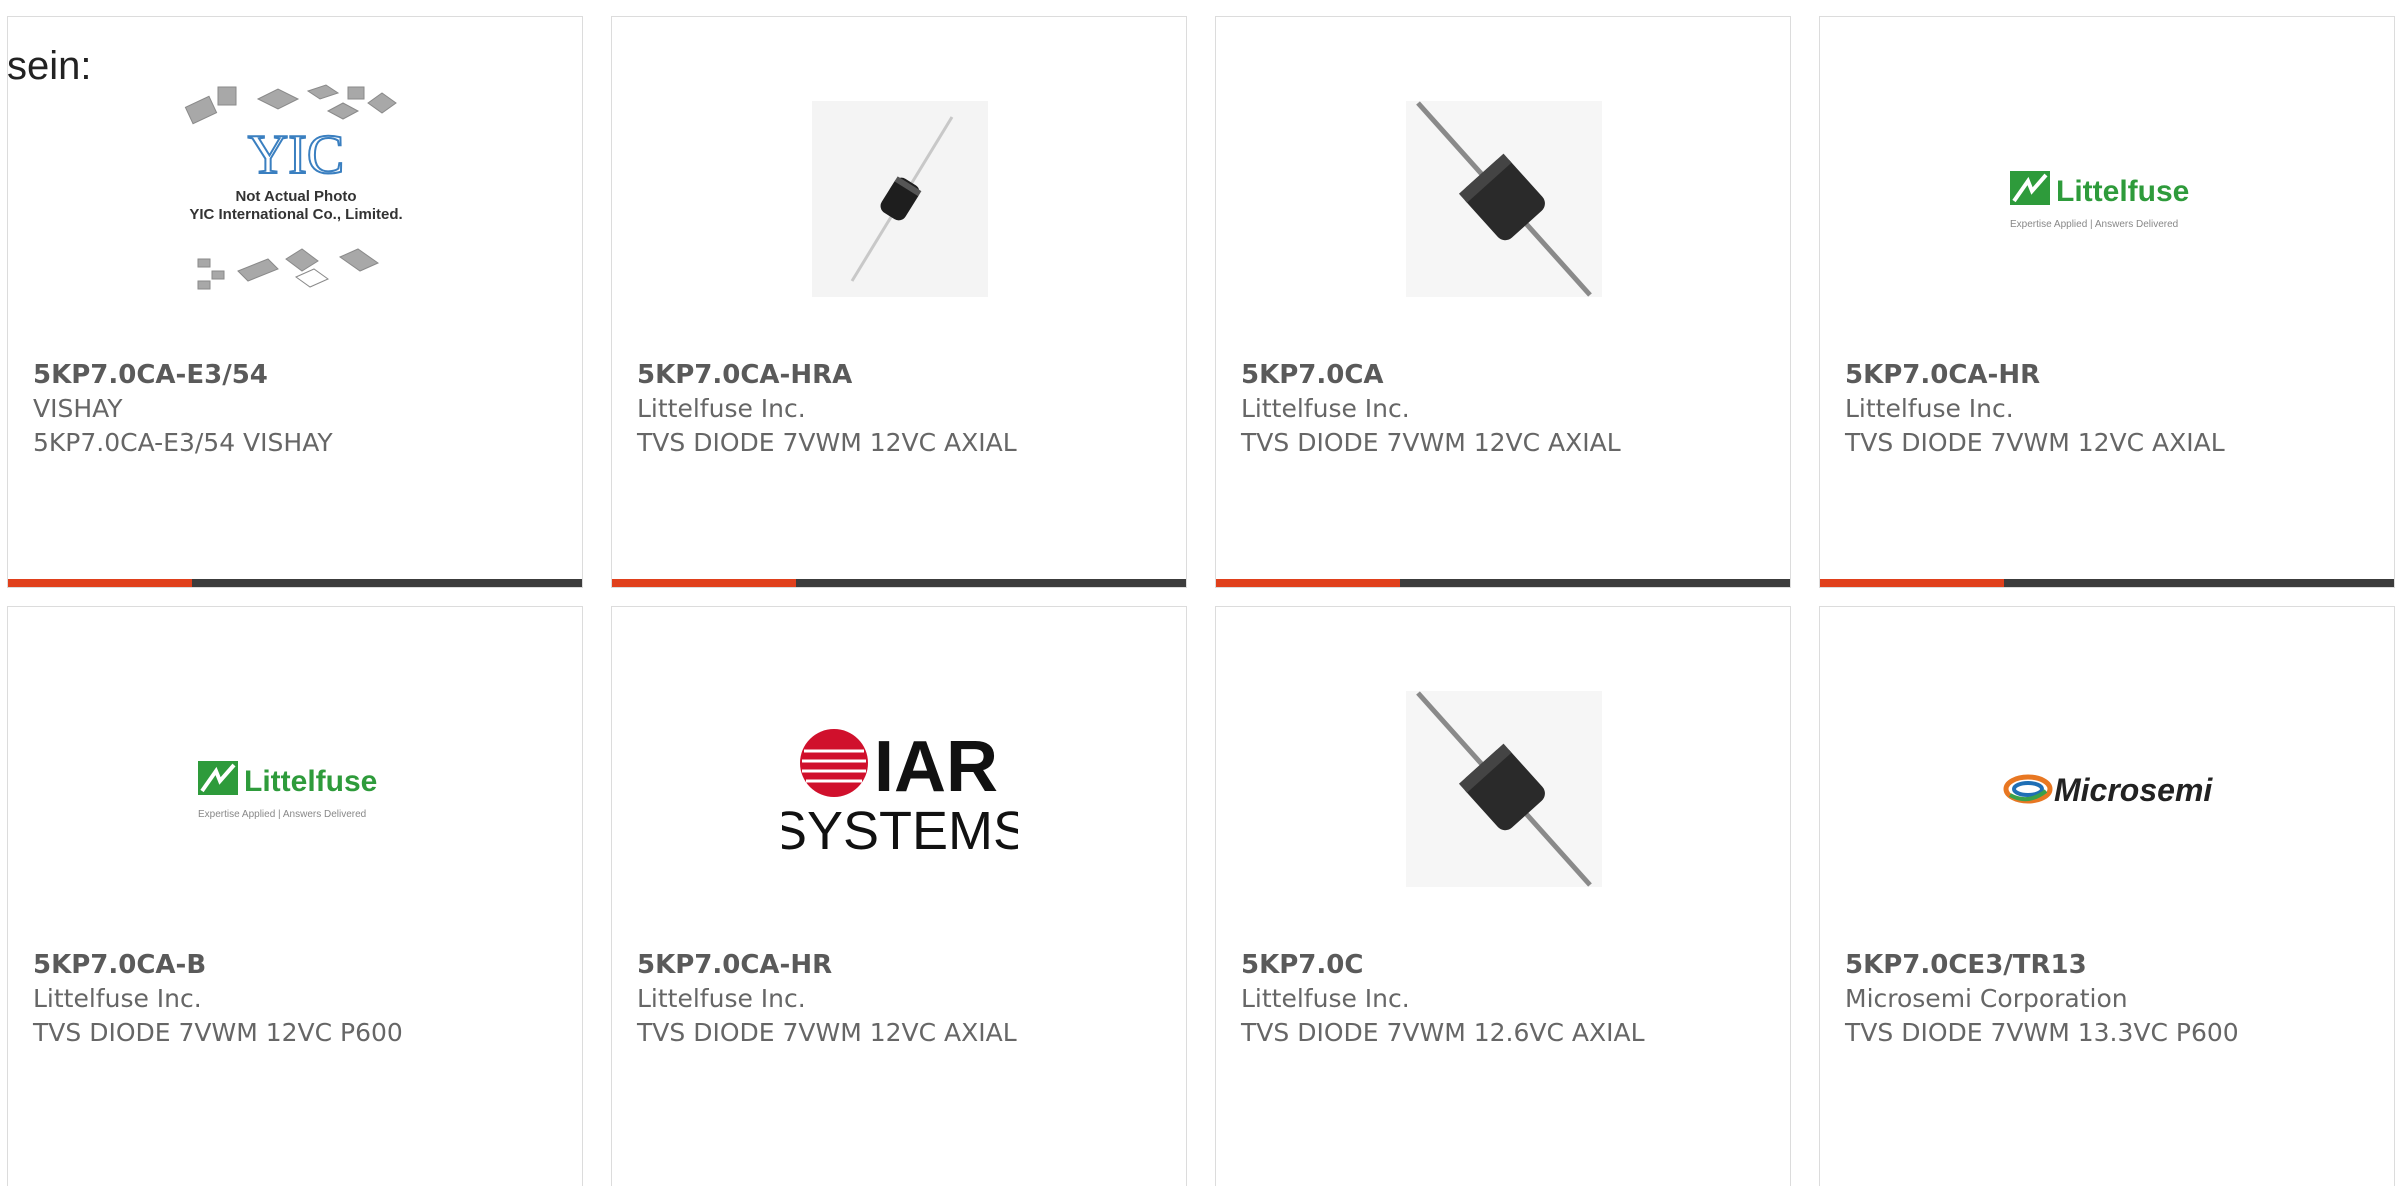  I want to click on svg-text: IAR, so click(936, 767).